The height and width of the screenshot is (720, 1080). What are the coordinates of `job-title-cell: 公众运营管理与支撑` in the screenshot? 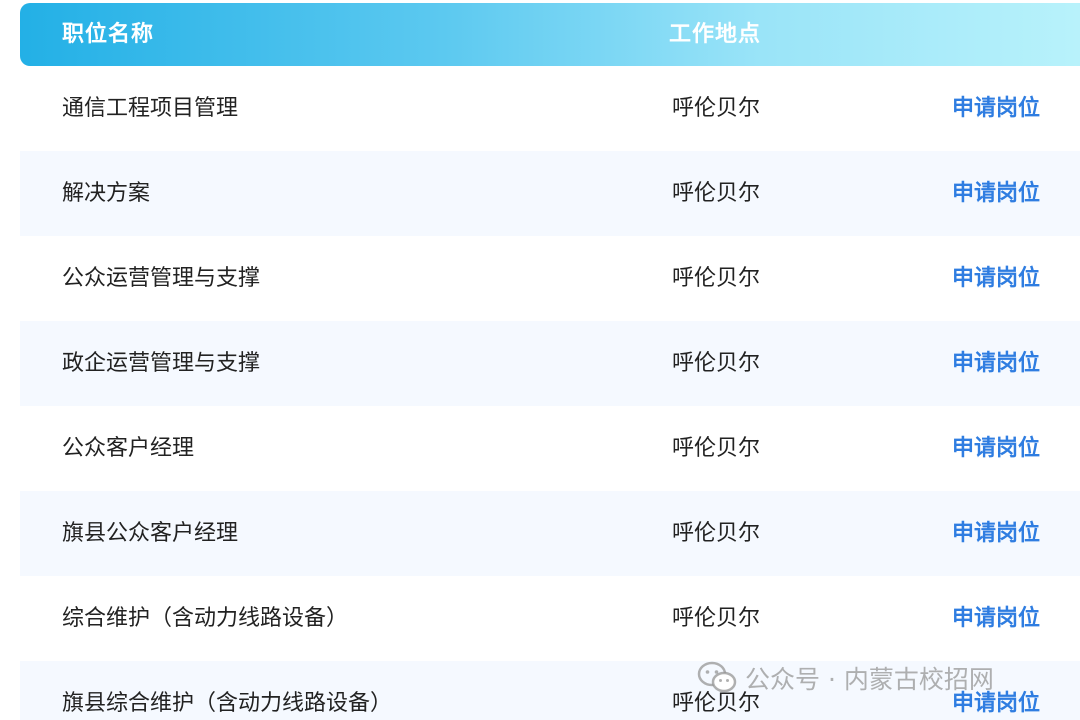 It's located at (161, 278).